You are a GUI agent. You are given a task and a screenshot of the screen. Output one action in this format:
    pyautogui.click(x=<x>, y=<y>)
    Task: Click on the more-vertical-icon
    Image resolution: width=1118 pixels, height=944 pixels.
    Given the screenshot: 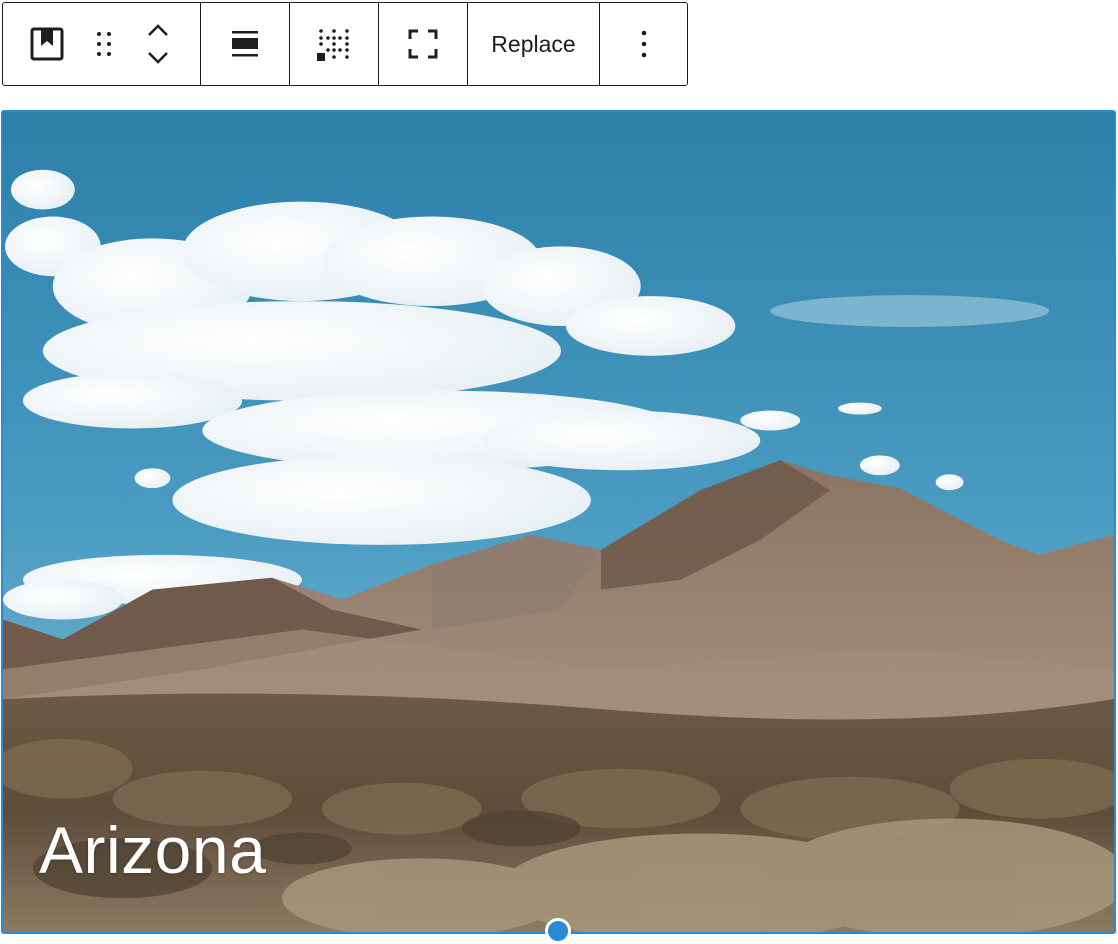 What is the action you would take?
    pyautogui.click(x=644, y=44)
    